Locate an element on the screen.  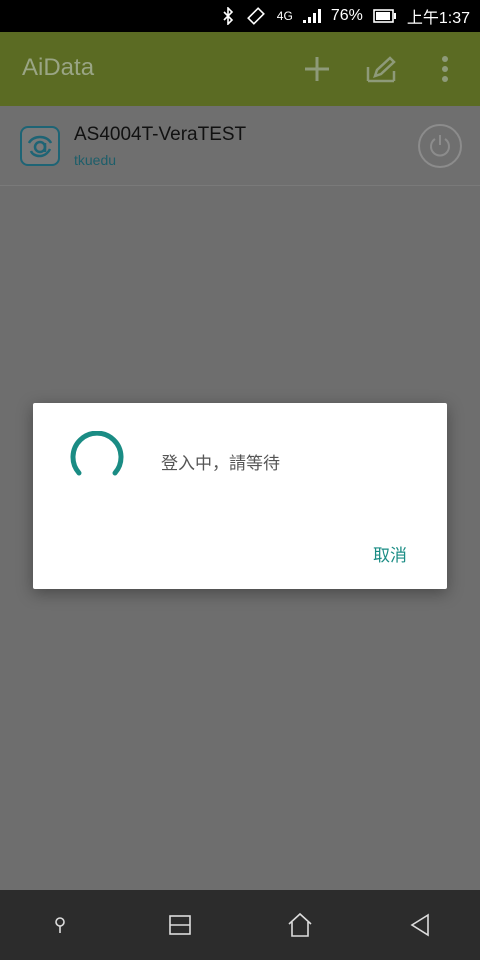
home-icon is located at coordinates (300, 924).